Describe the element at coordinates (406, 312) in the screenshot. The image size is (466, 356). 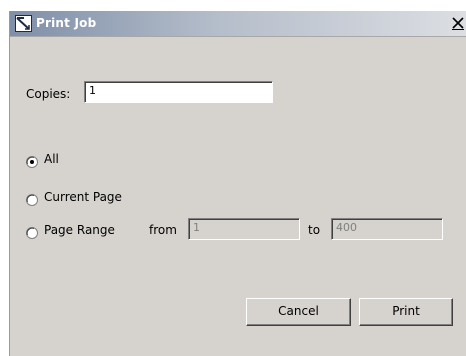
I see `print-button: Print` at that location.